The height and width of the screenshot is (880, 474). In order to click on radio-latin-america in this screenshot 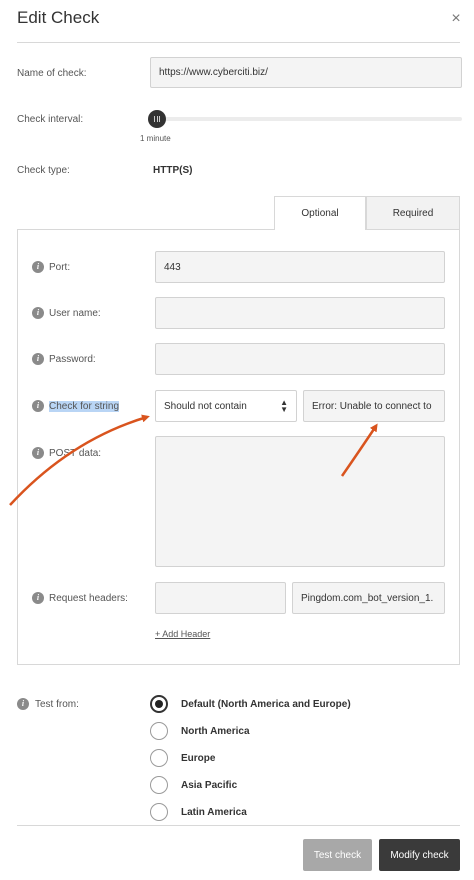, I will do `click(159, 812)`.